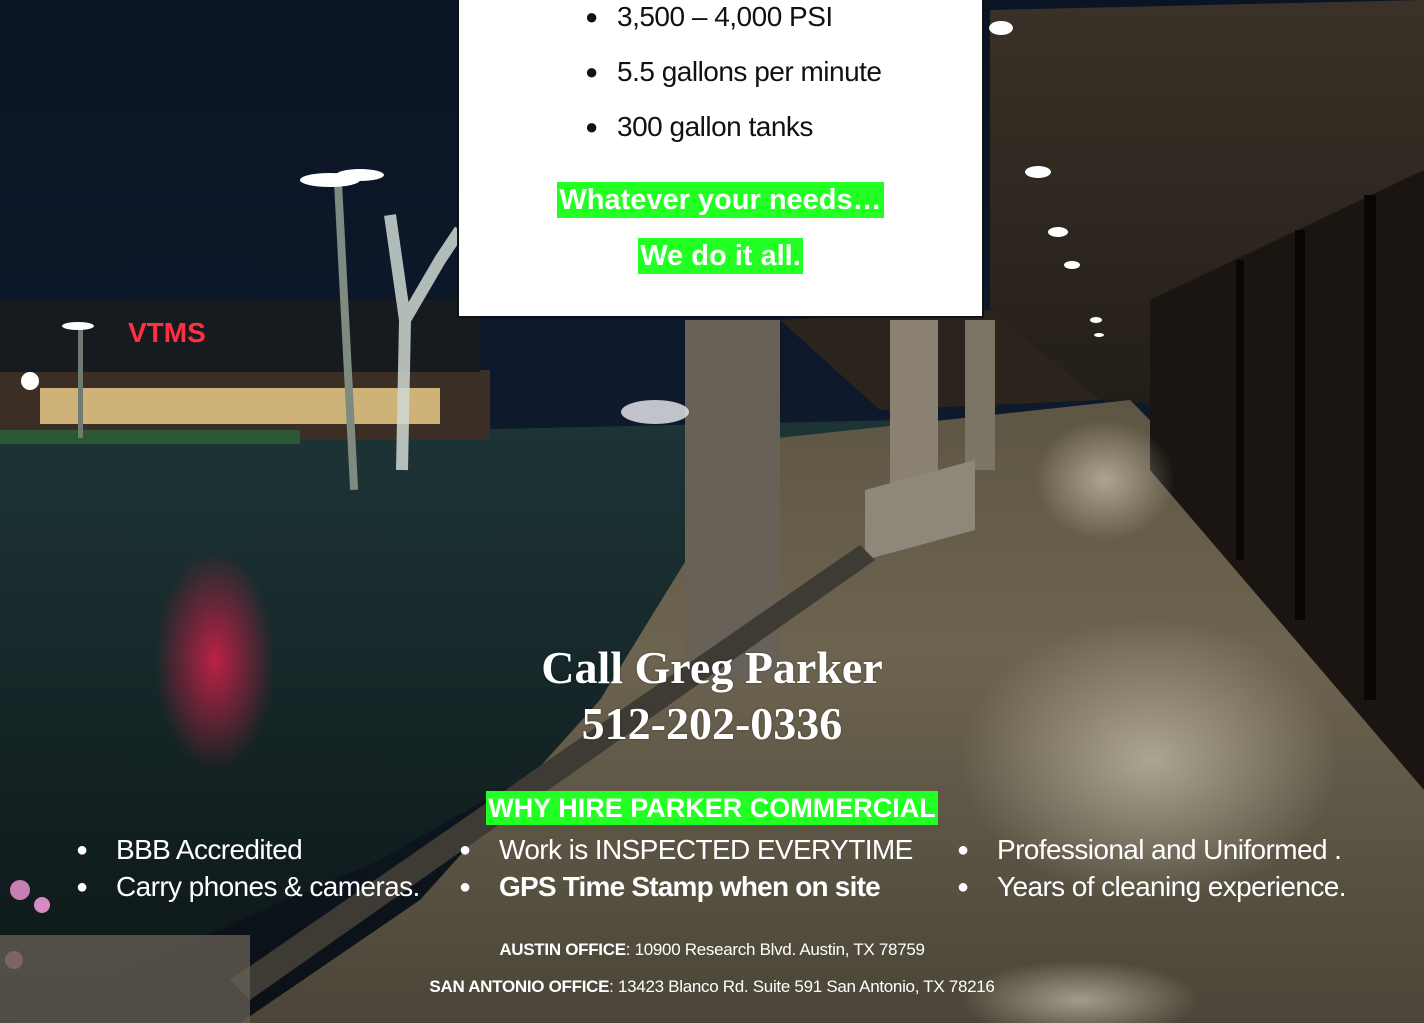 This screenshot has width=1424, height=1023. What do you see at coordinates (715, 126) in the screenshot?
I see `spec-text: 300 gallon tanks` at bounding box center [715, 126].